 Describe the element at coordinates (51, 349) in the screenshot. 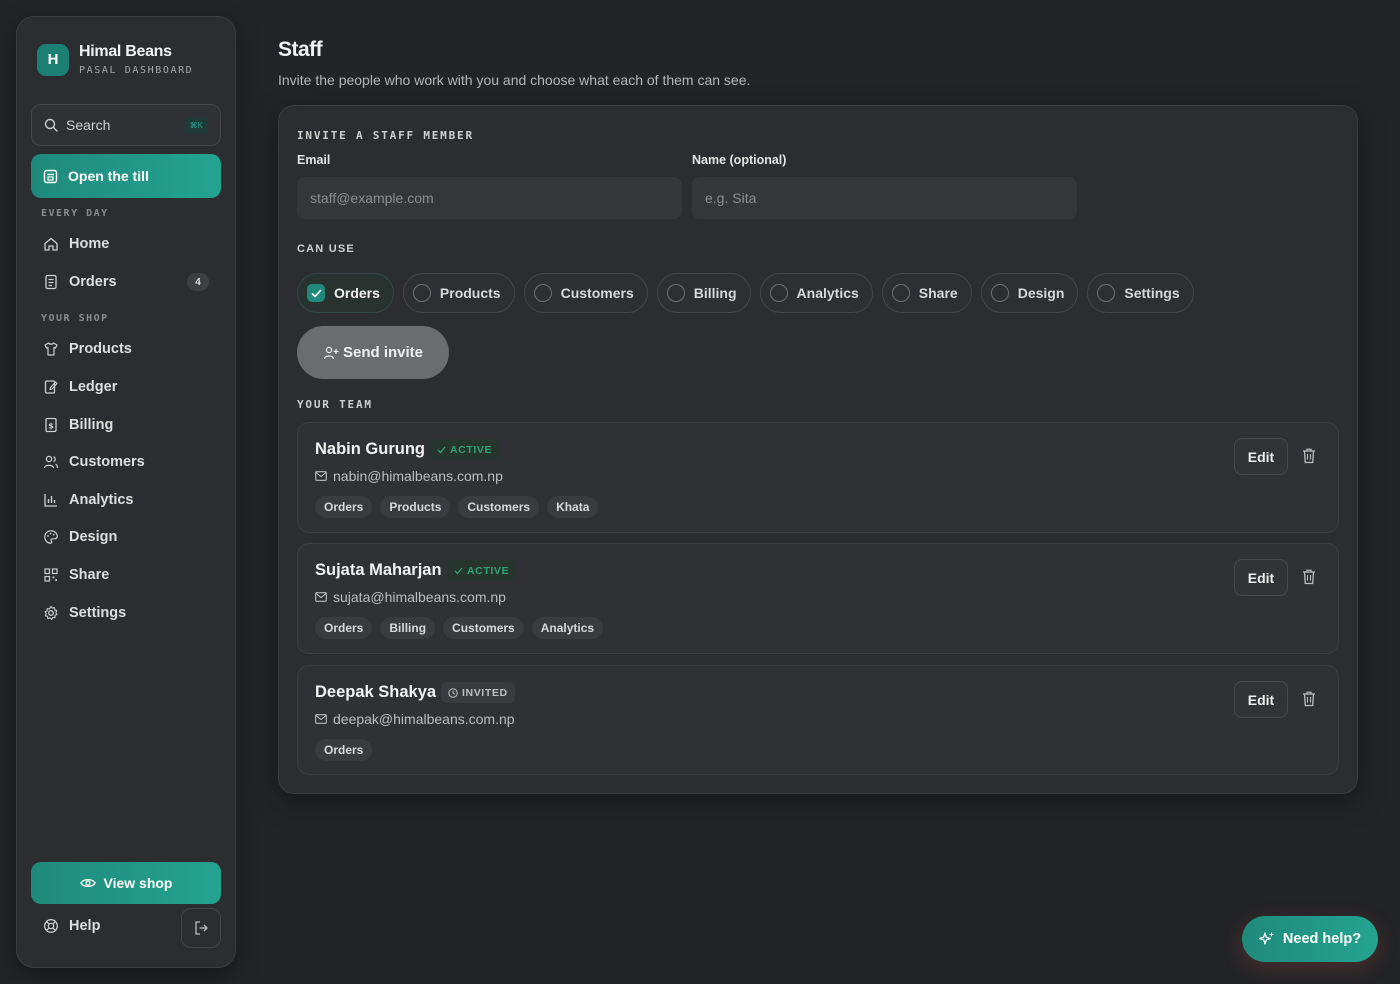

I see `shirt-icon` at that location.